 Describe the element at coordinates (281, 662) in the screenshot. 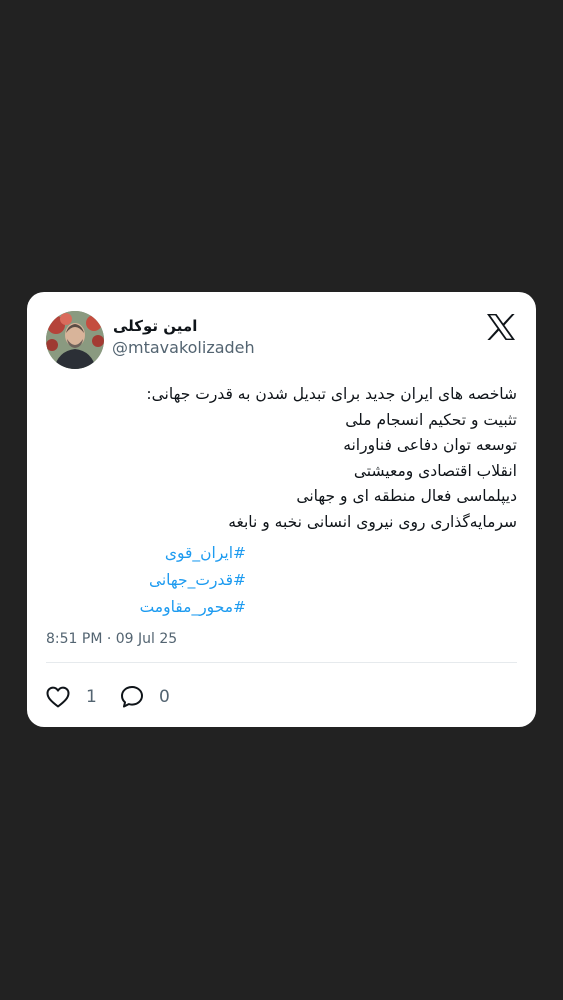

I see `divider` at that location.